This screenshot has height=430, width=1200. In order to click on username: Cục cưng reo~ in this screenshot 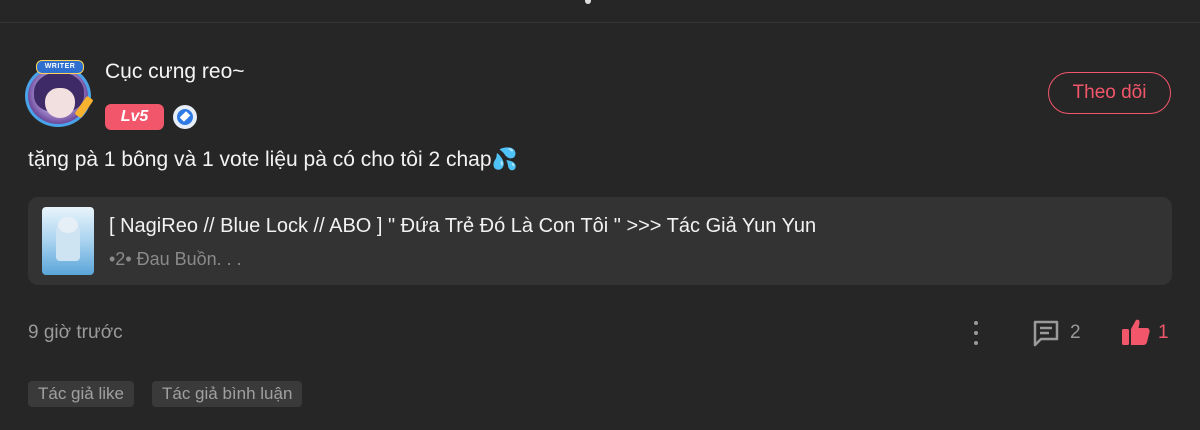, I will do `click(175, 72)`.